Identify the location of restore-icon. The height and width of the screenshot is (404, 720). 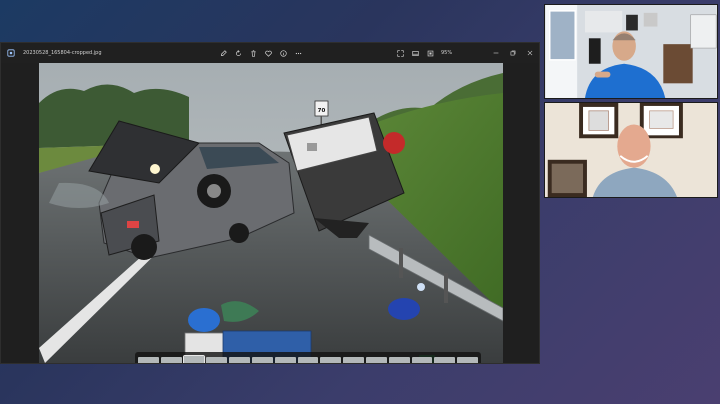
(512, 53).